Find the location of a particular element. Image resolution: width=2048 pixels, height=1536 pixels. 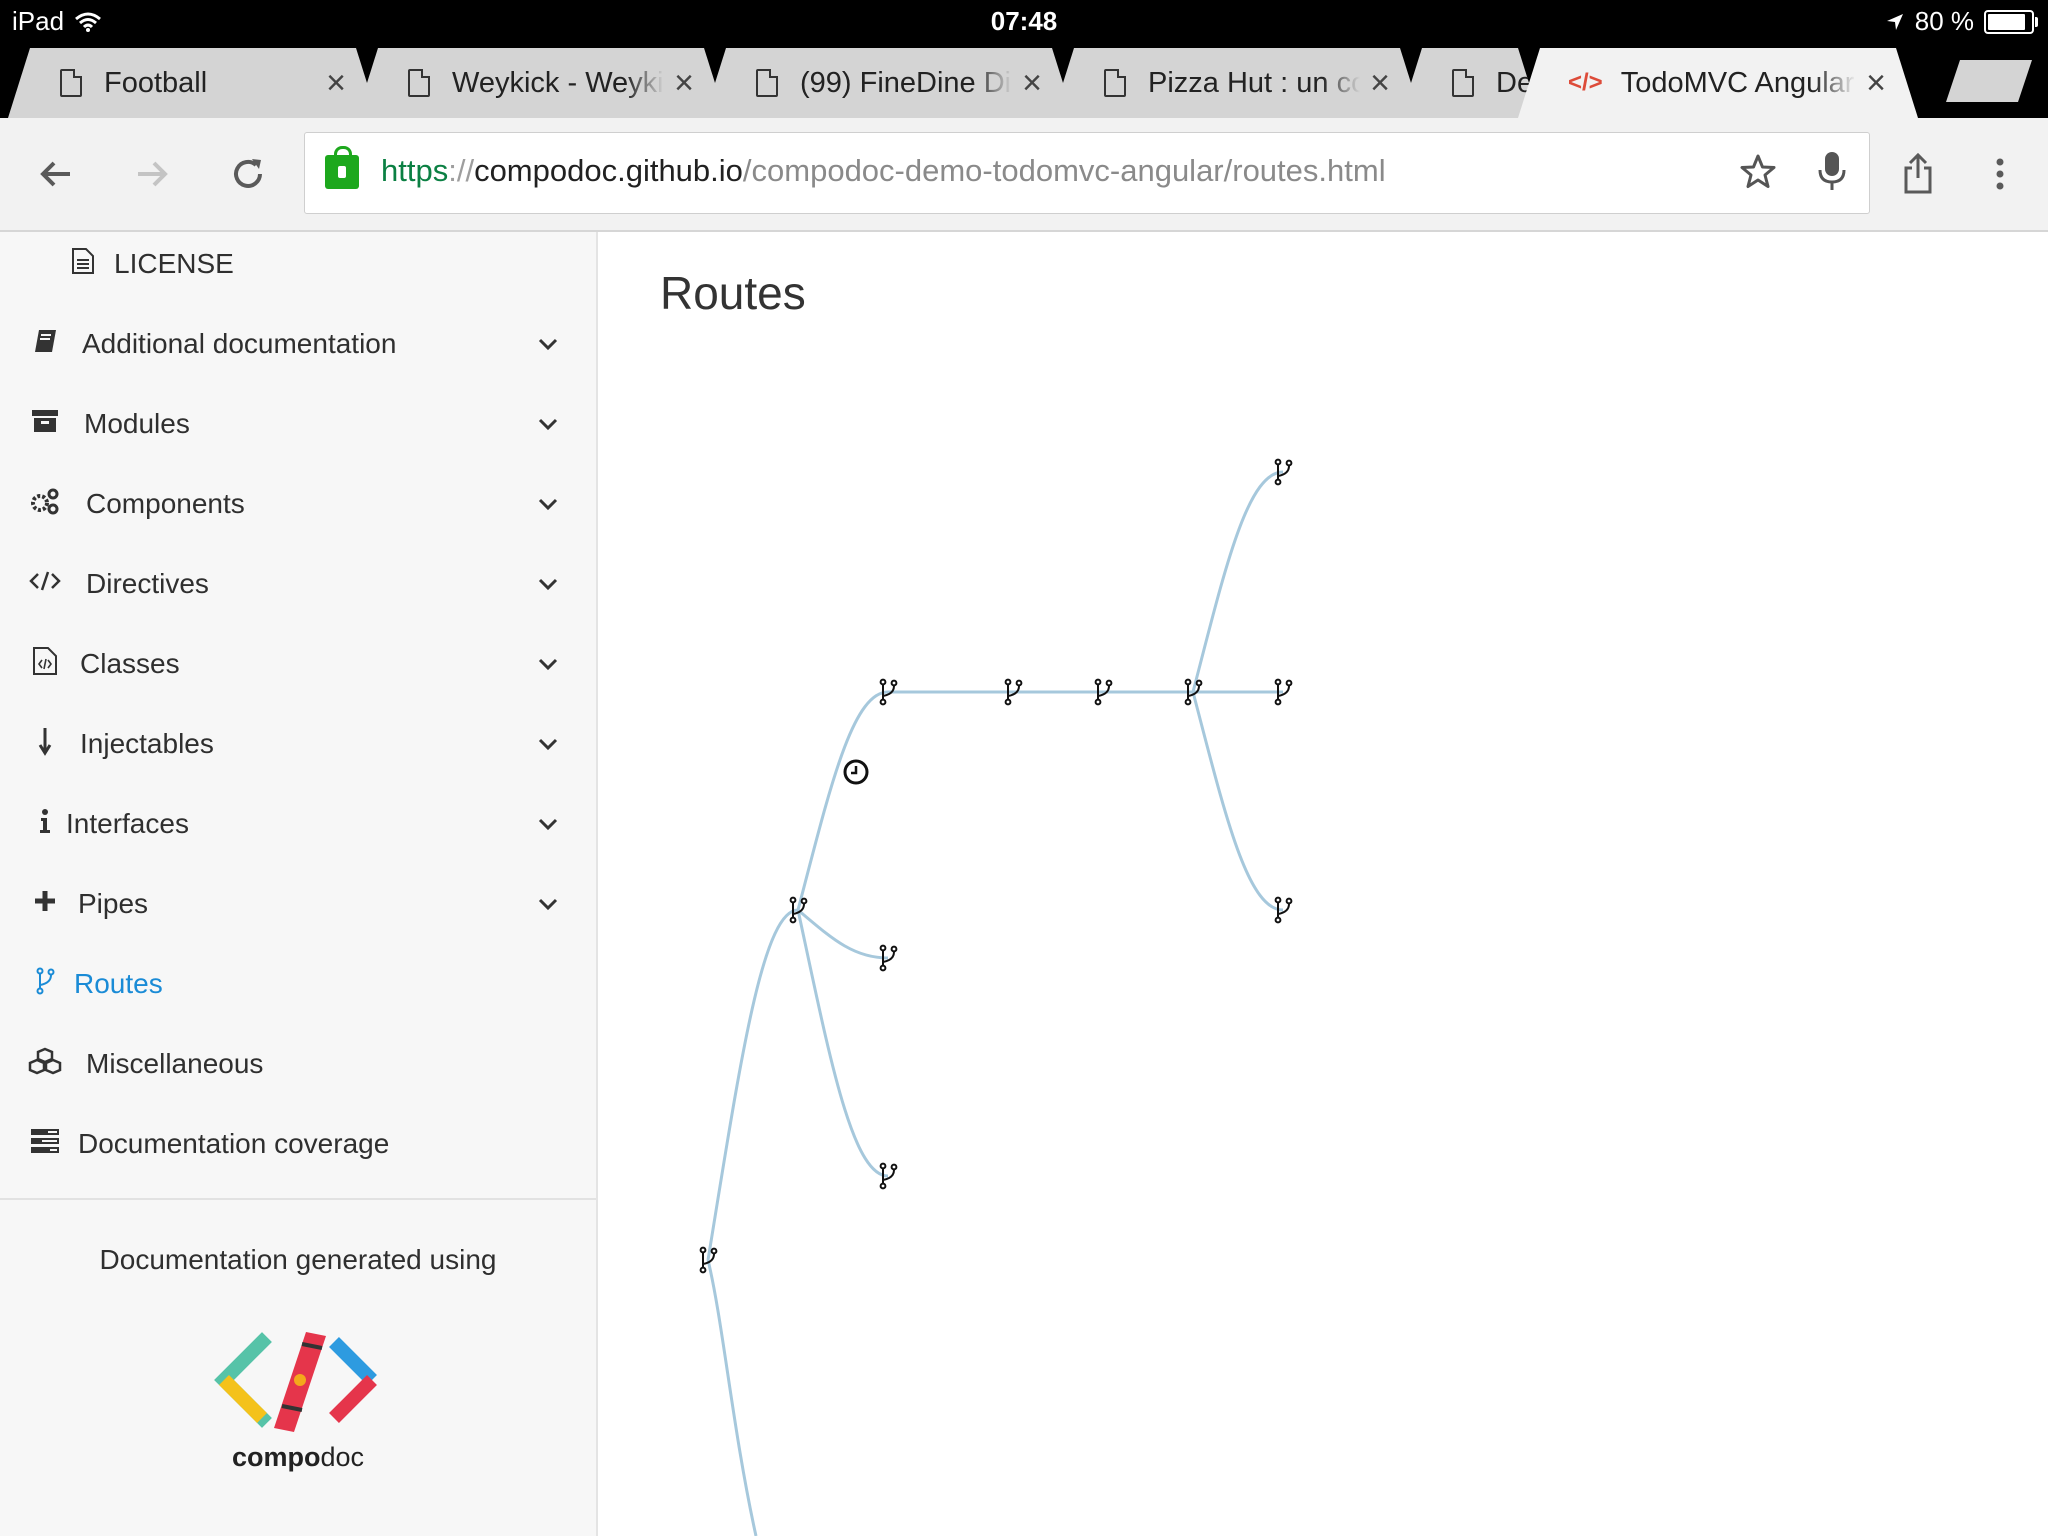

generated-by-text: Documentation generated using is located at coordinates (298, 1259).